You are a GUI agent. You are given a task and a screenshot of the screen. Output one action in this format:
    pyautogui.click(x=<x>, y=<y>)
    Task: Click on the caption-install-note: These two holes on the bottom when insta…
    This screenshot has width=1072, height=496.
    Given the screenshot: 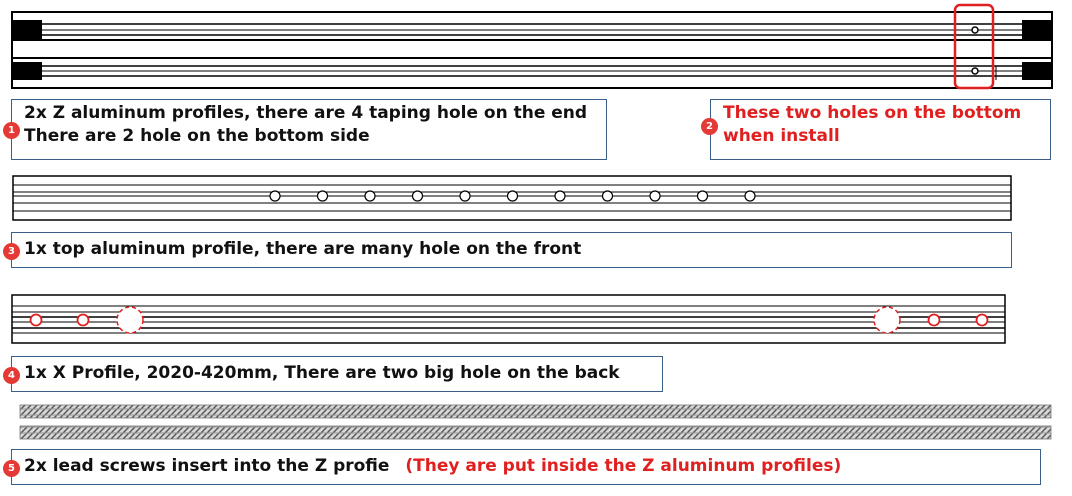 What is the action you would take?
    pyautogui.click(x=880, y=129)
    